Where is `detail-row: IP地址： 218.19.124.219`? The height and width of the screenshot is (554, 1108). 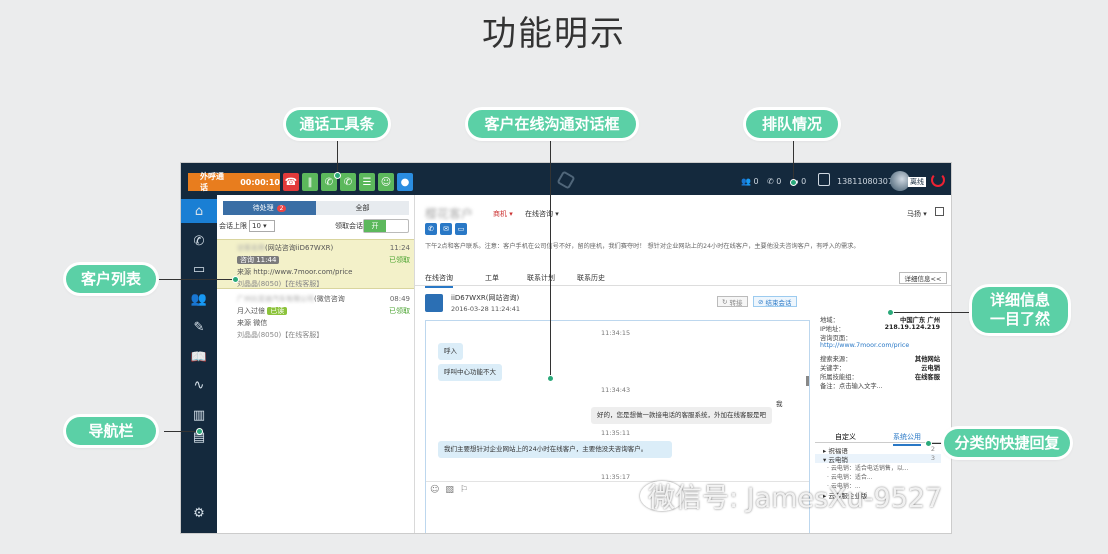 detail-row: IP地址： 218.19.124.219 is located at coordinates (880, 328).